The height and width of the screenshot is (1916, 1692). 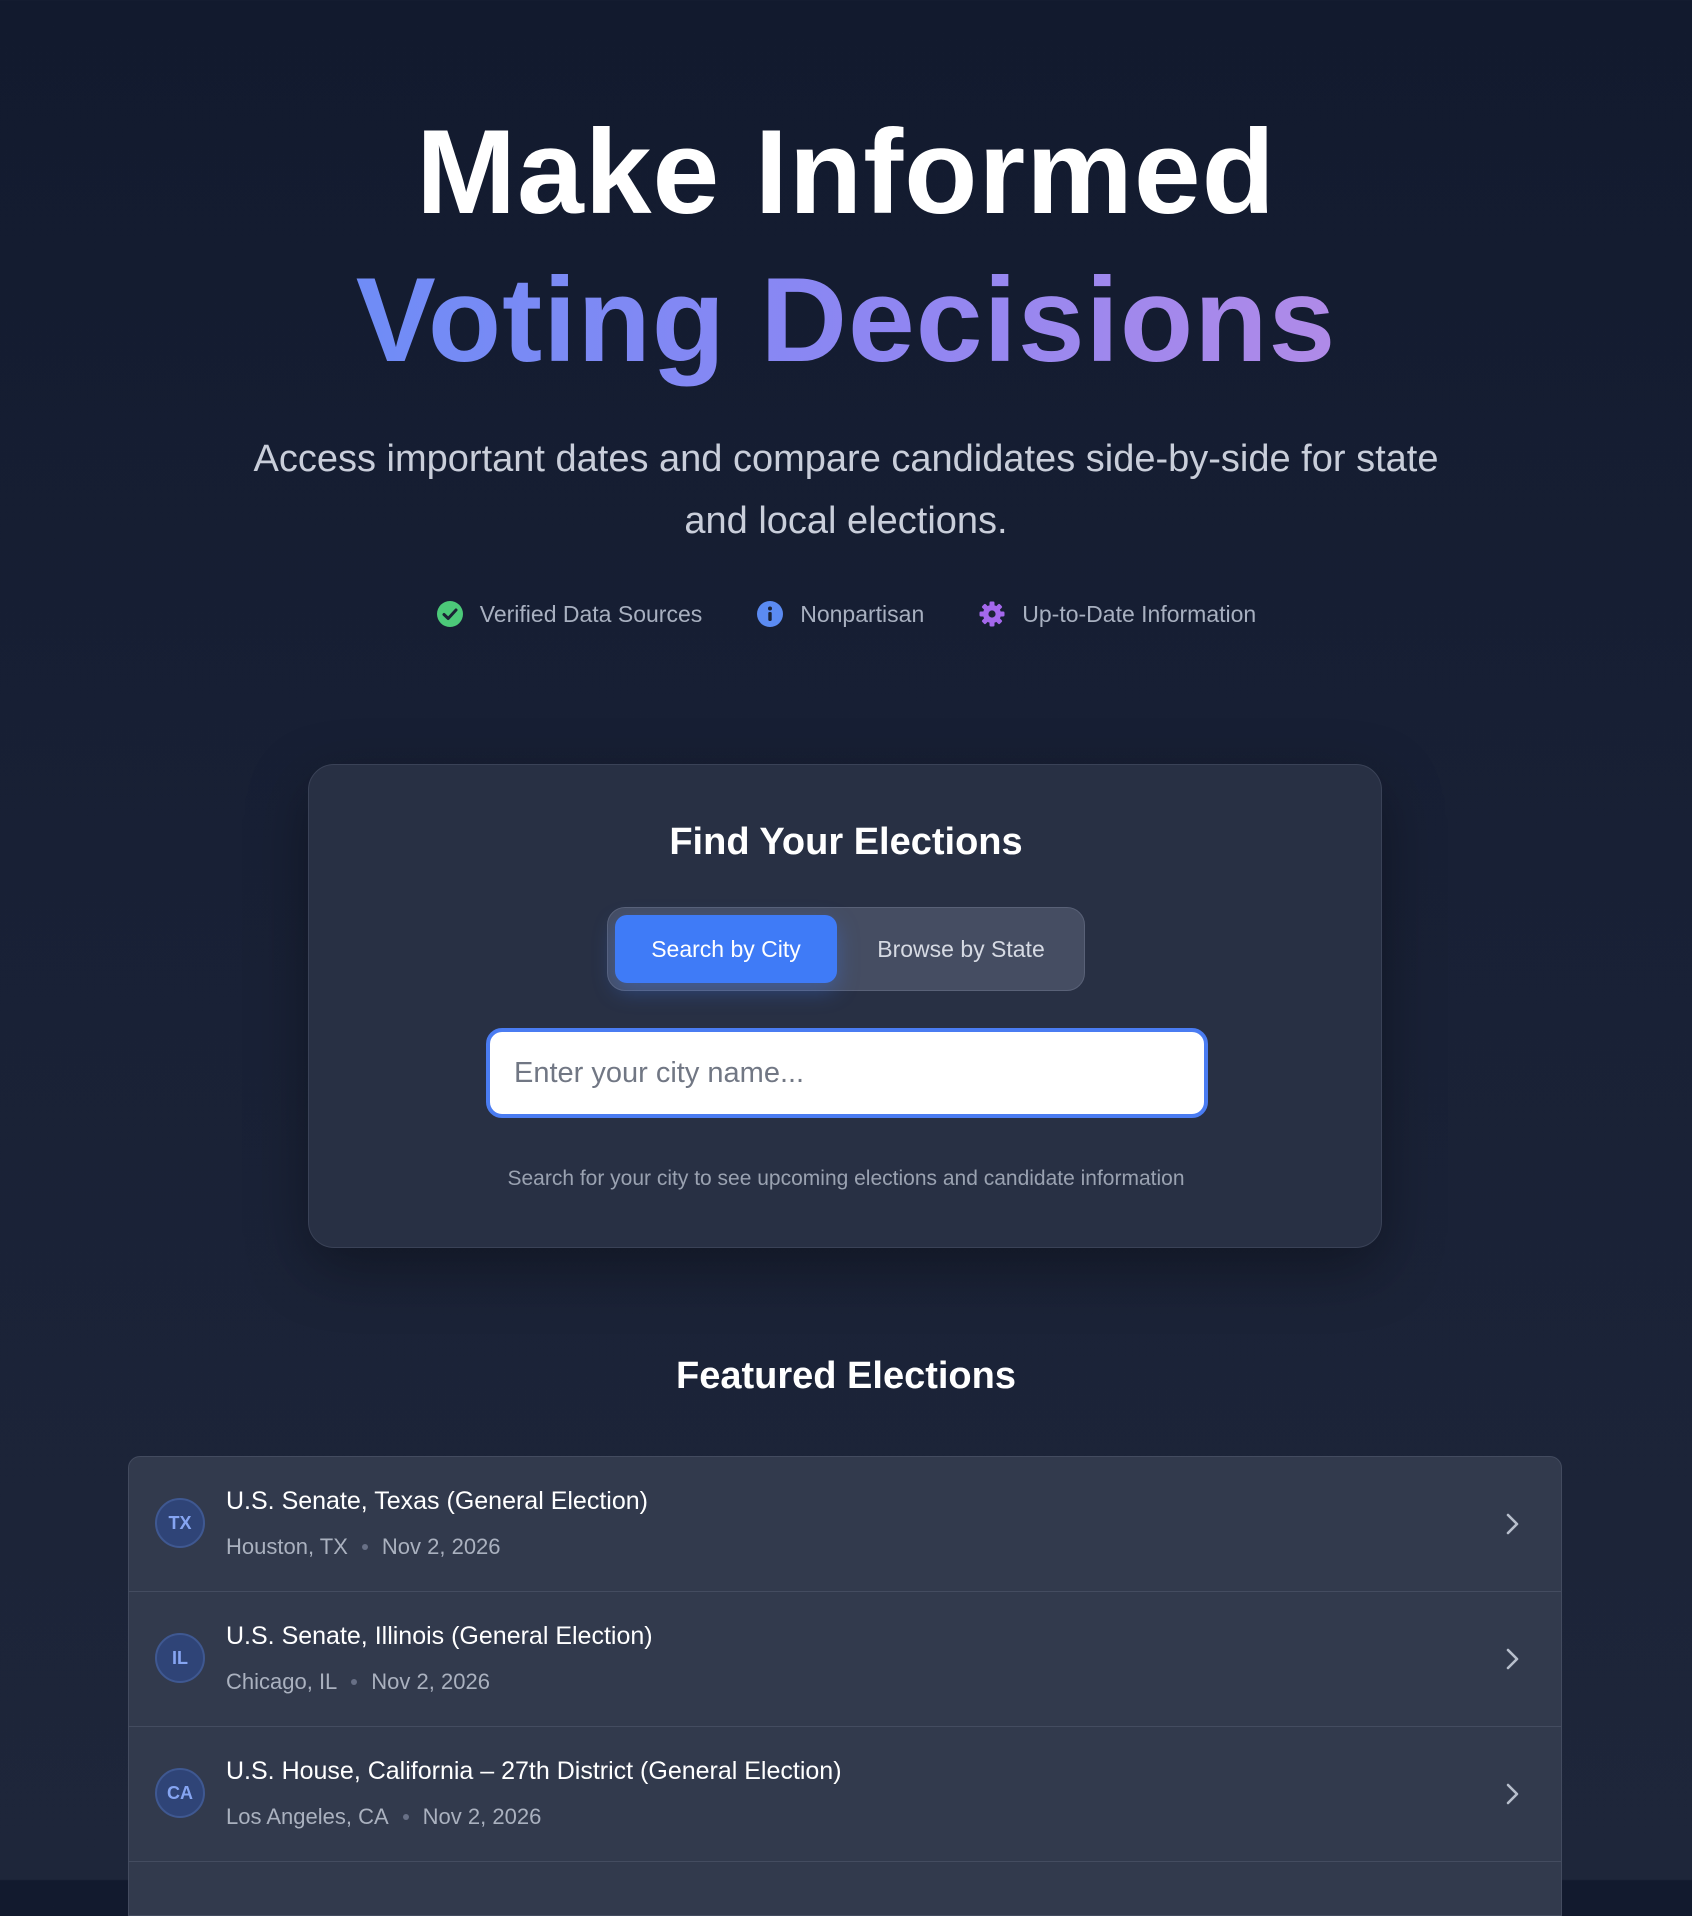 What do you see at coordinates (287, 1546) in the screenshot?
I see `election-city: Houston, TX` at bounding box center [287, 1546].